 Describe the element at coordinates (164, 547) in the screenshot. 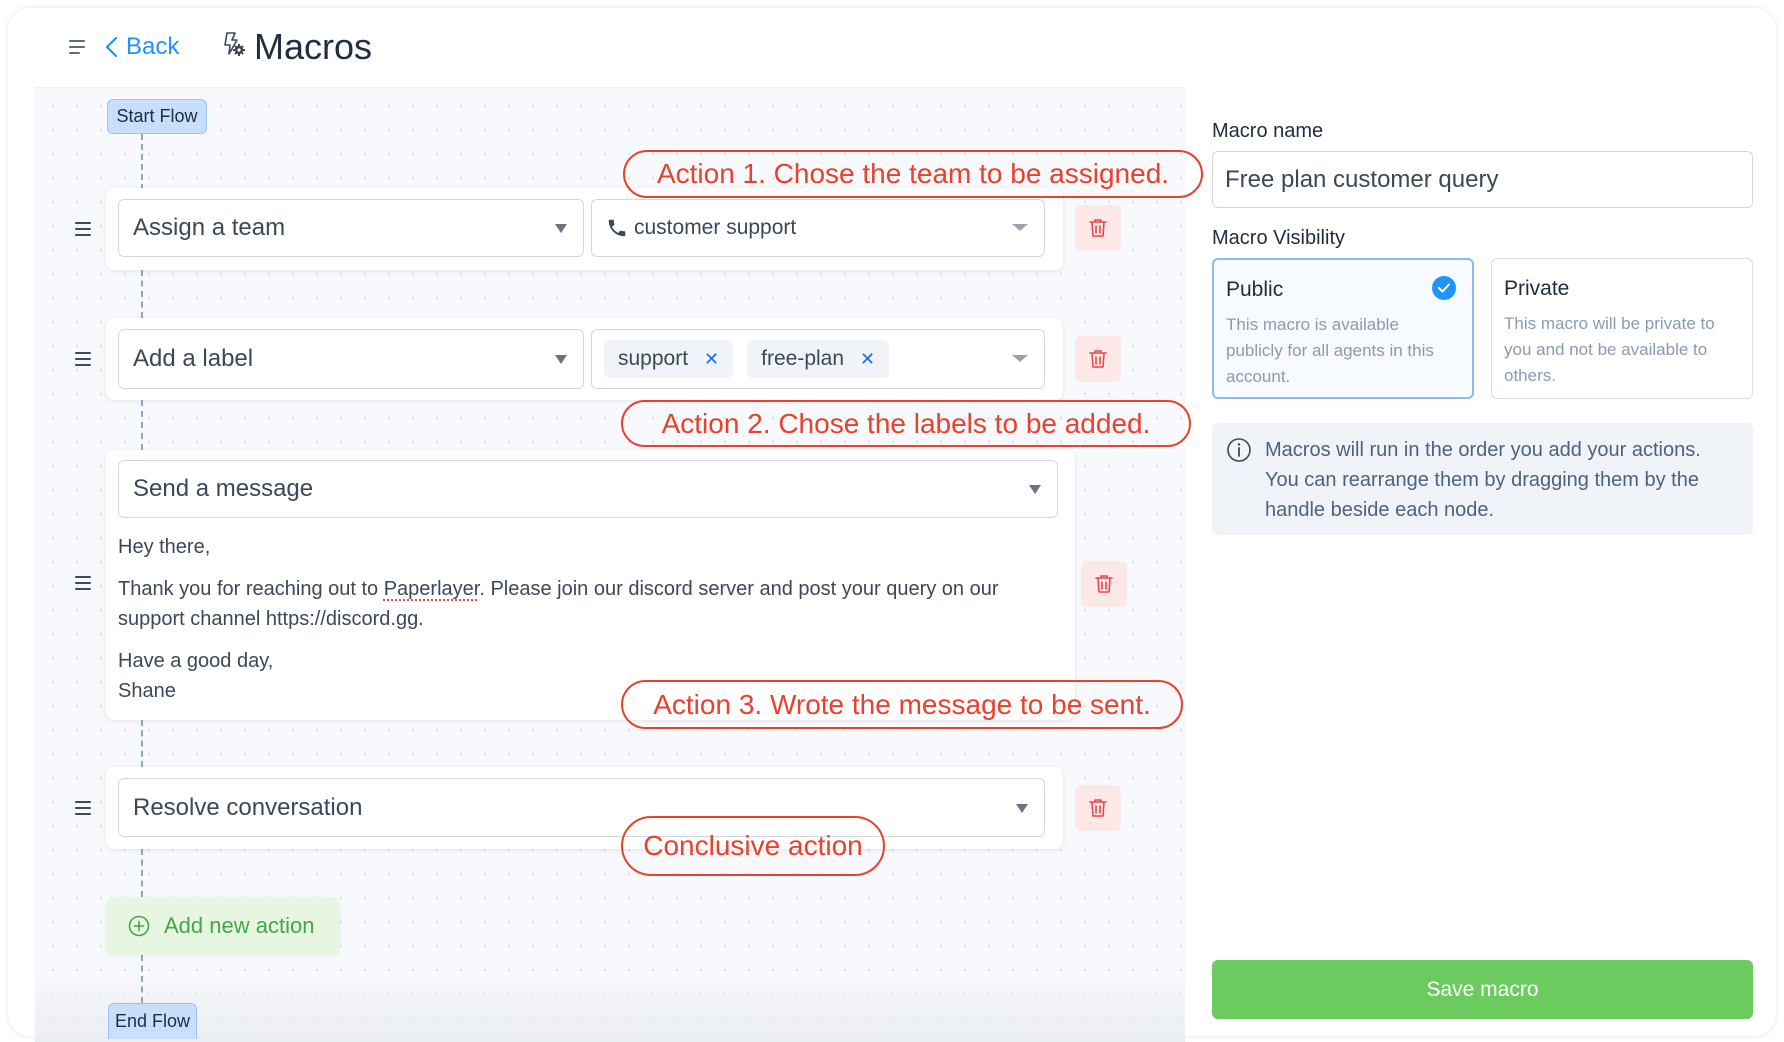

I see `message-greeting: Hey there,` at that location.